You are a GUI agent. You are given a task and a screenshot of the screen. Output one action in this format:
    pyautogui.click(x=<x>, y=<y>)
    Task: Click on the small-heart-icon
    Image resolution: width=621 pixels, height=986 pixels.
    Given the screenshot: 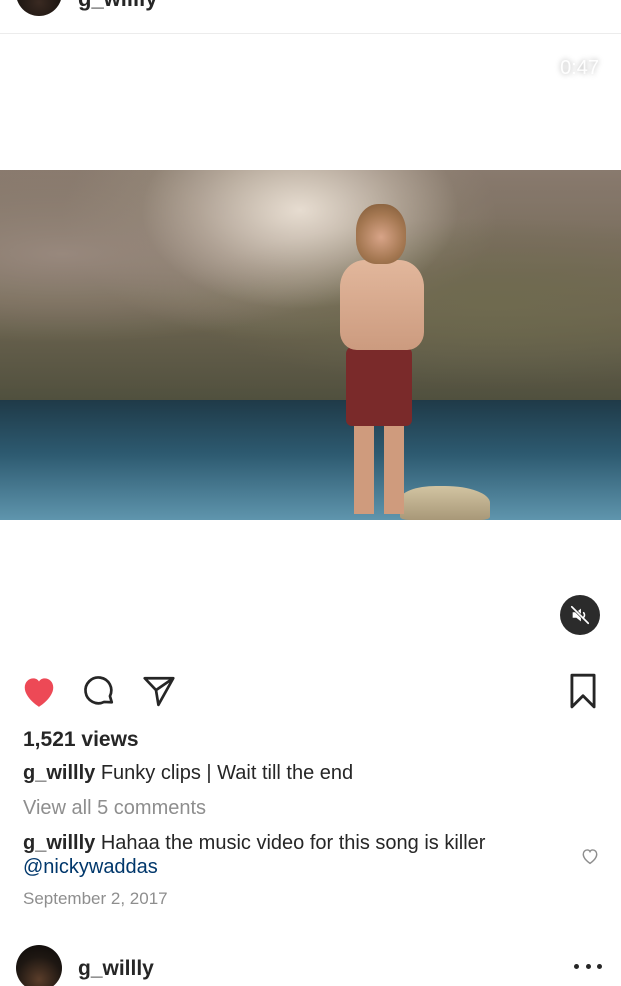 What is the action you would take?
    pyautogui.click(x=590, y=857)
    